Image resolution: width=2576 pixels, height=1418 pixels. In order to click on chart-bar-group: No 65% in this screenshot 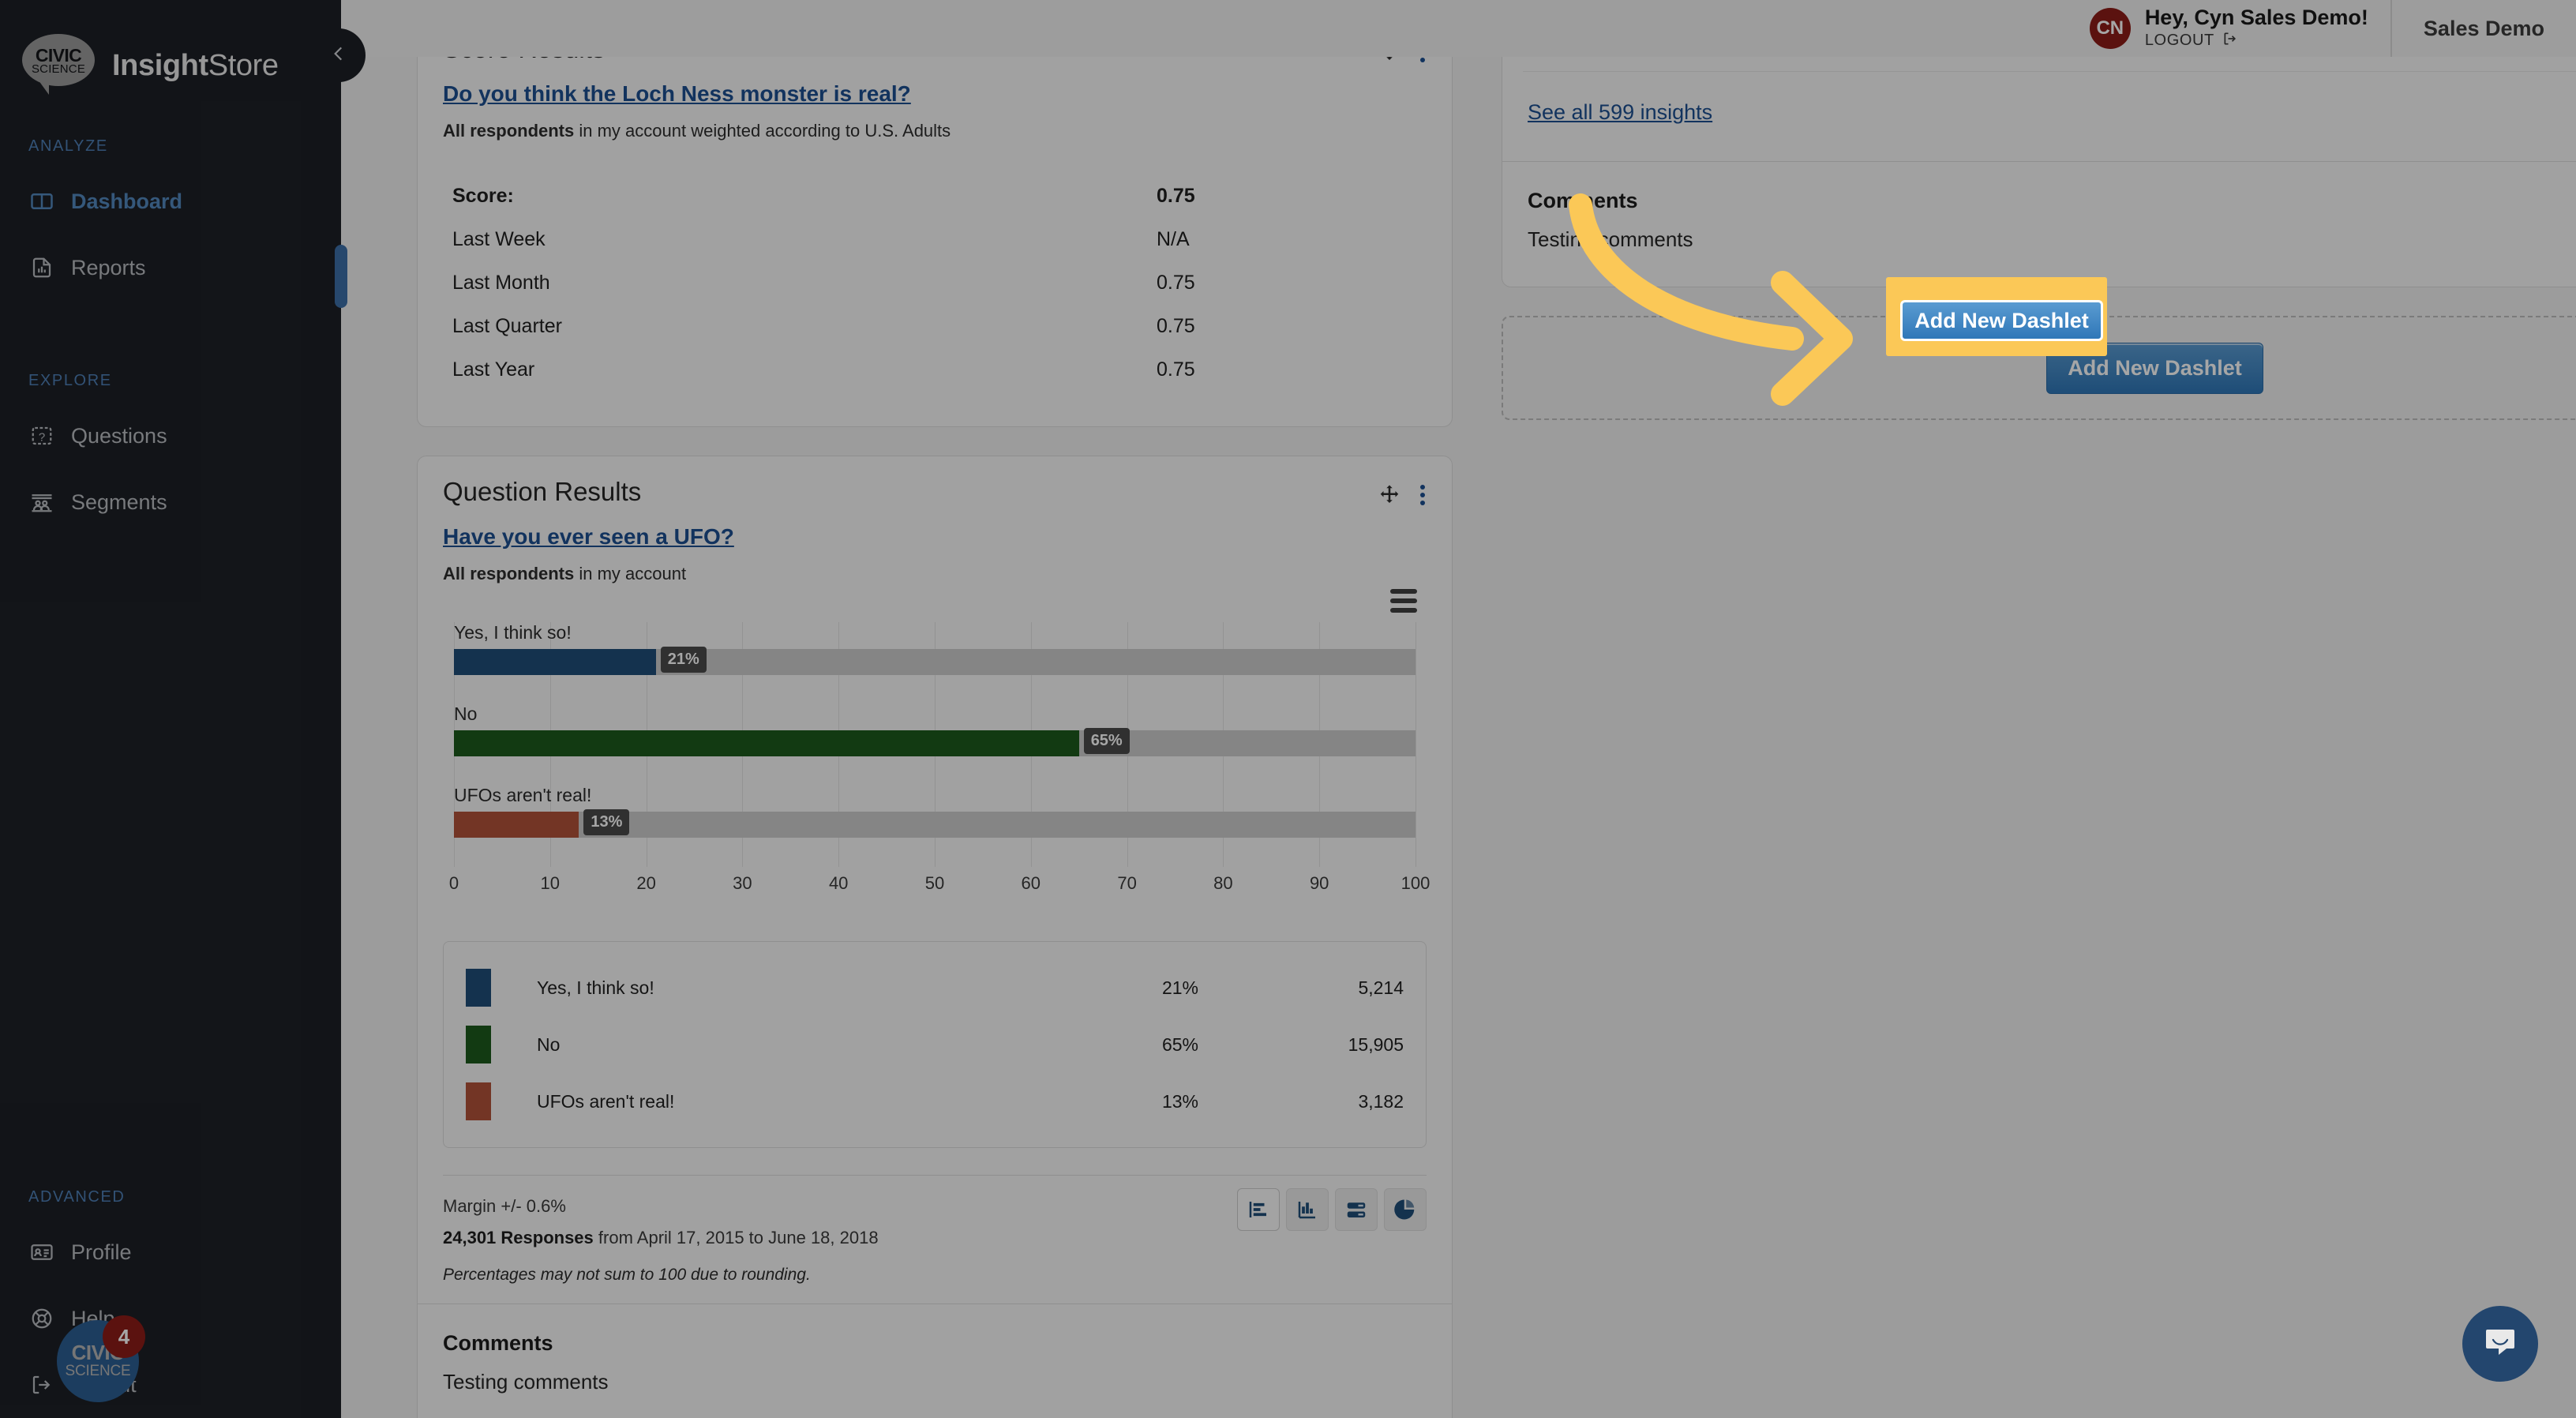, I will do `click(934, 729)`.